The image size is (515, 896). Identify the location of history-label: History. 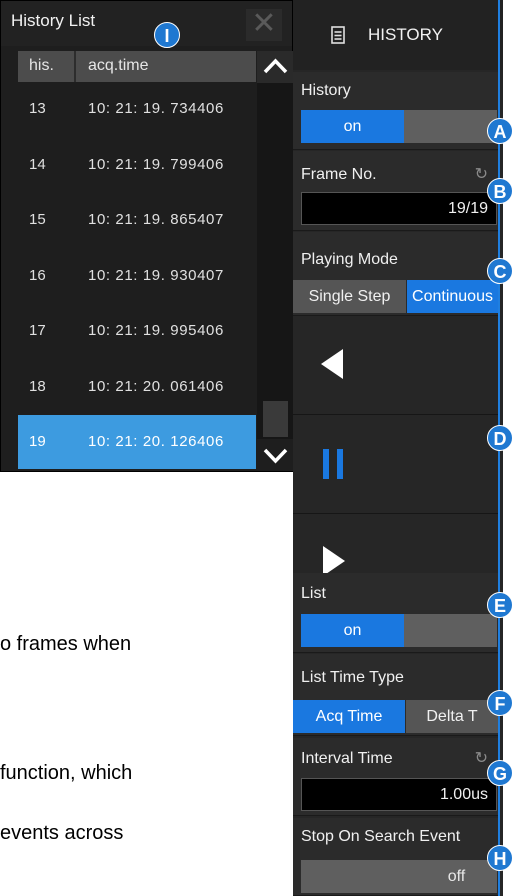
(326, 90).